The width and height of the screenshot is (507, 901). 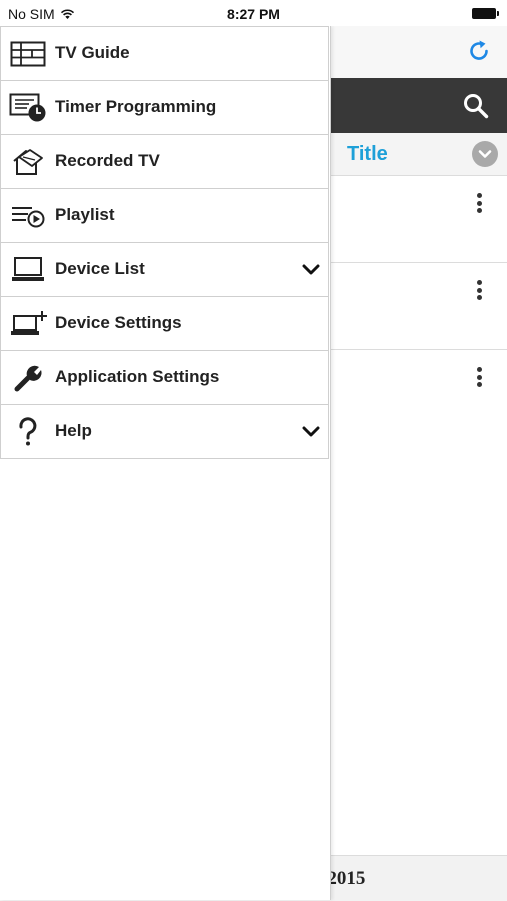 What do you see at coordinates (28, 162) in the screenshot?
I see `recorded-tv-icon` at bounding box center [28, 162].